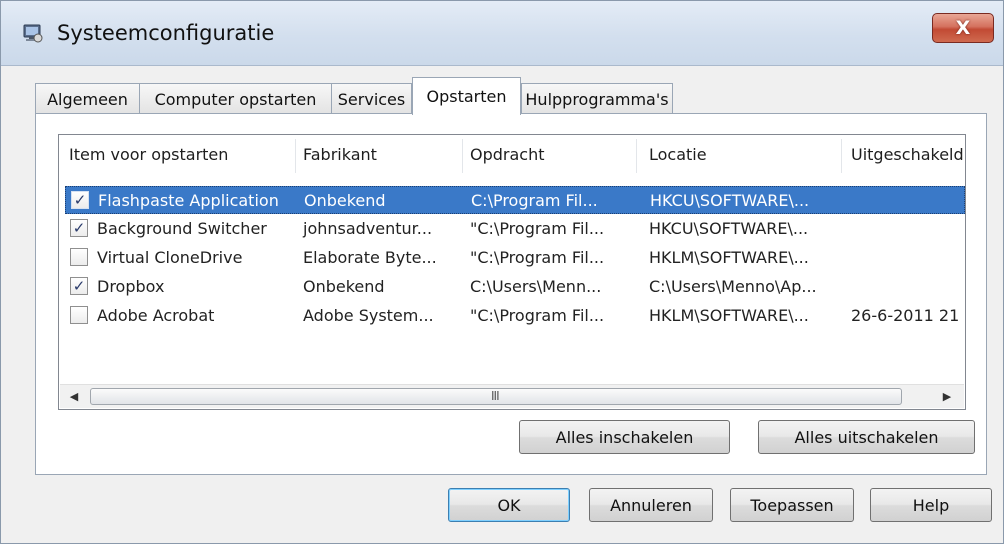 The image size is (1004, 544). I want to click on help-button: Help, so click(931, 505).